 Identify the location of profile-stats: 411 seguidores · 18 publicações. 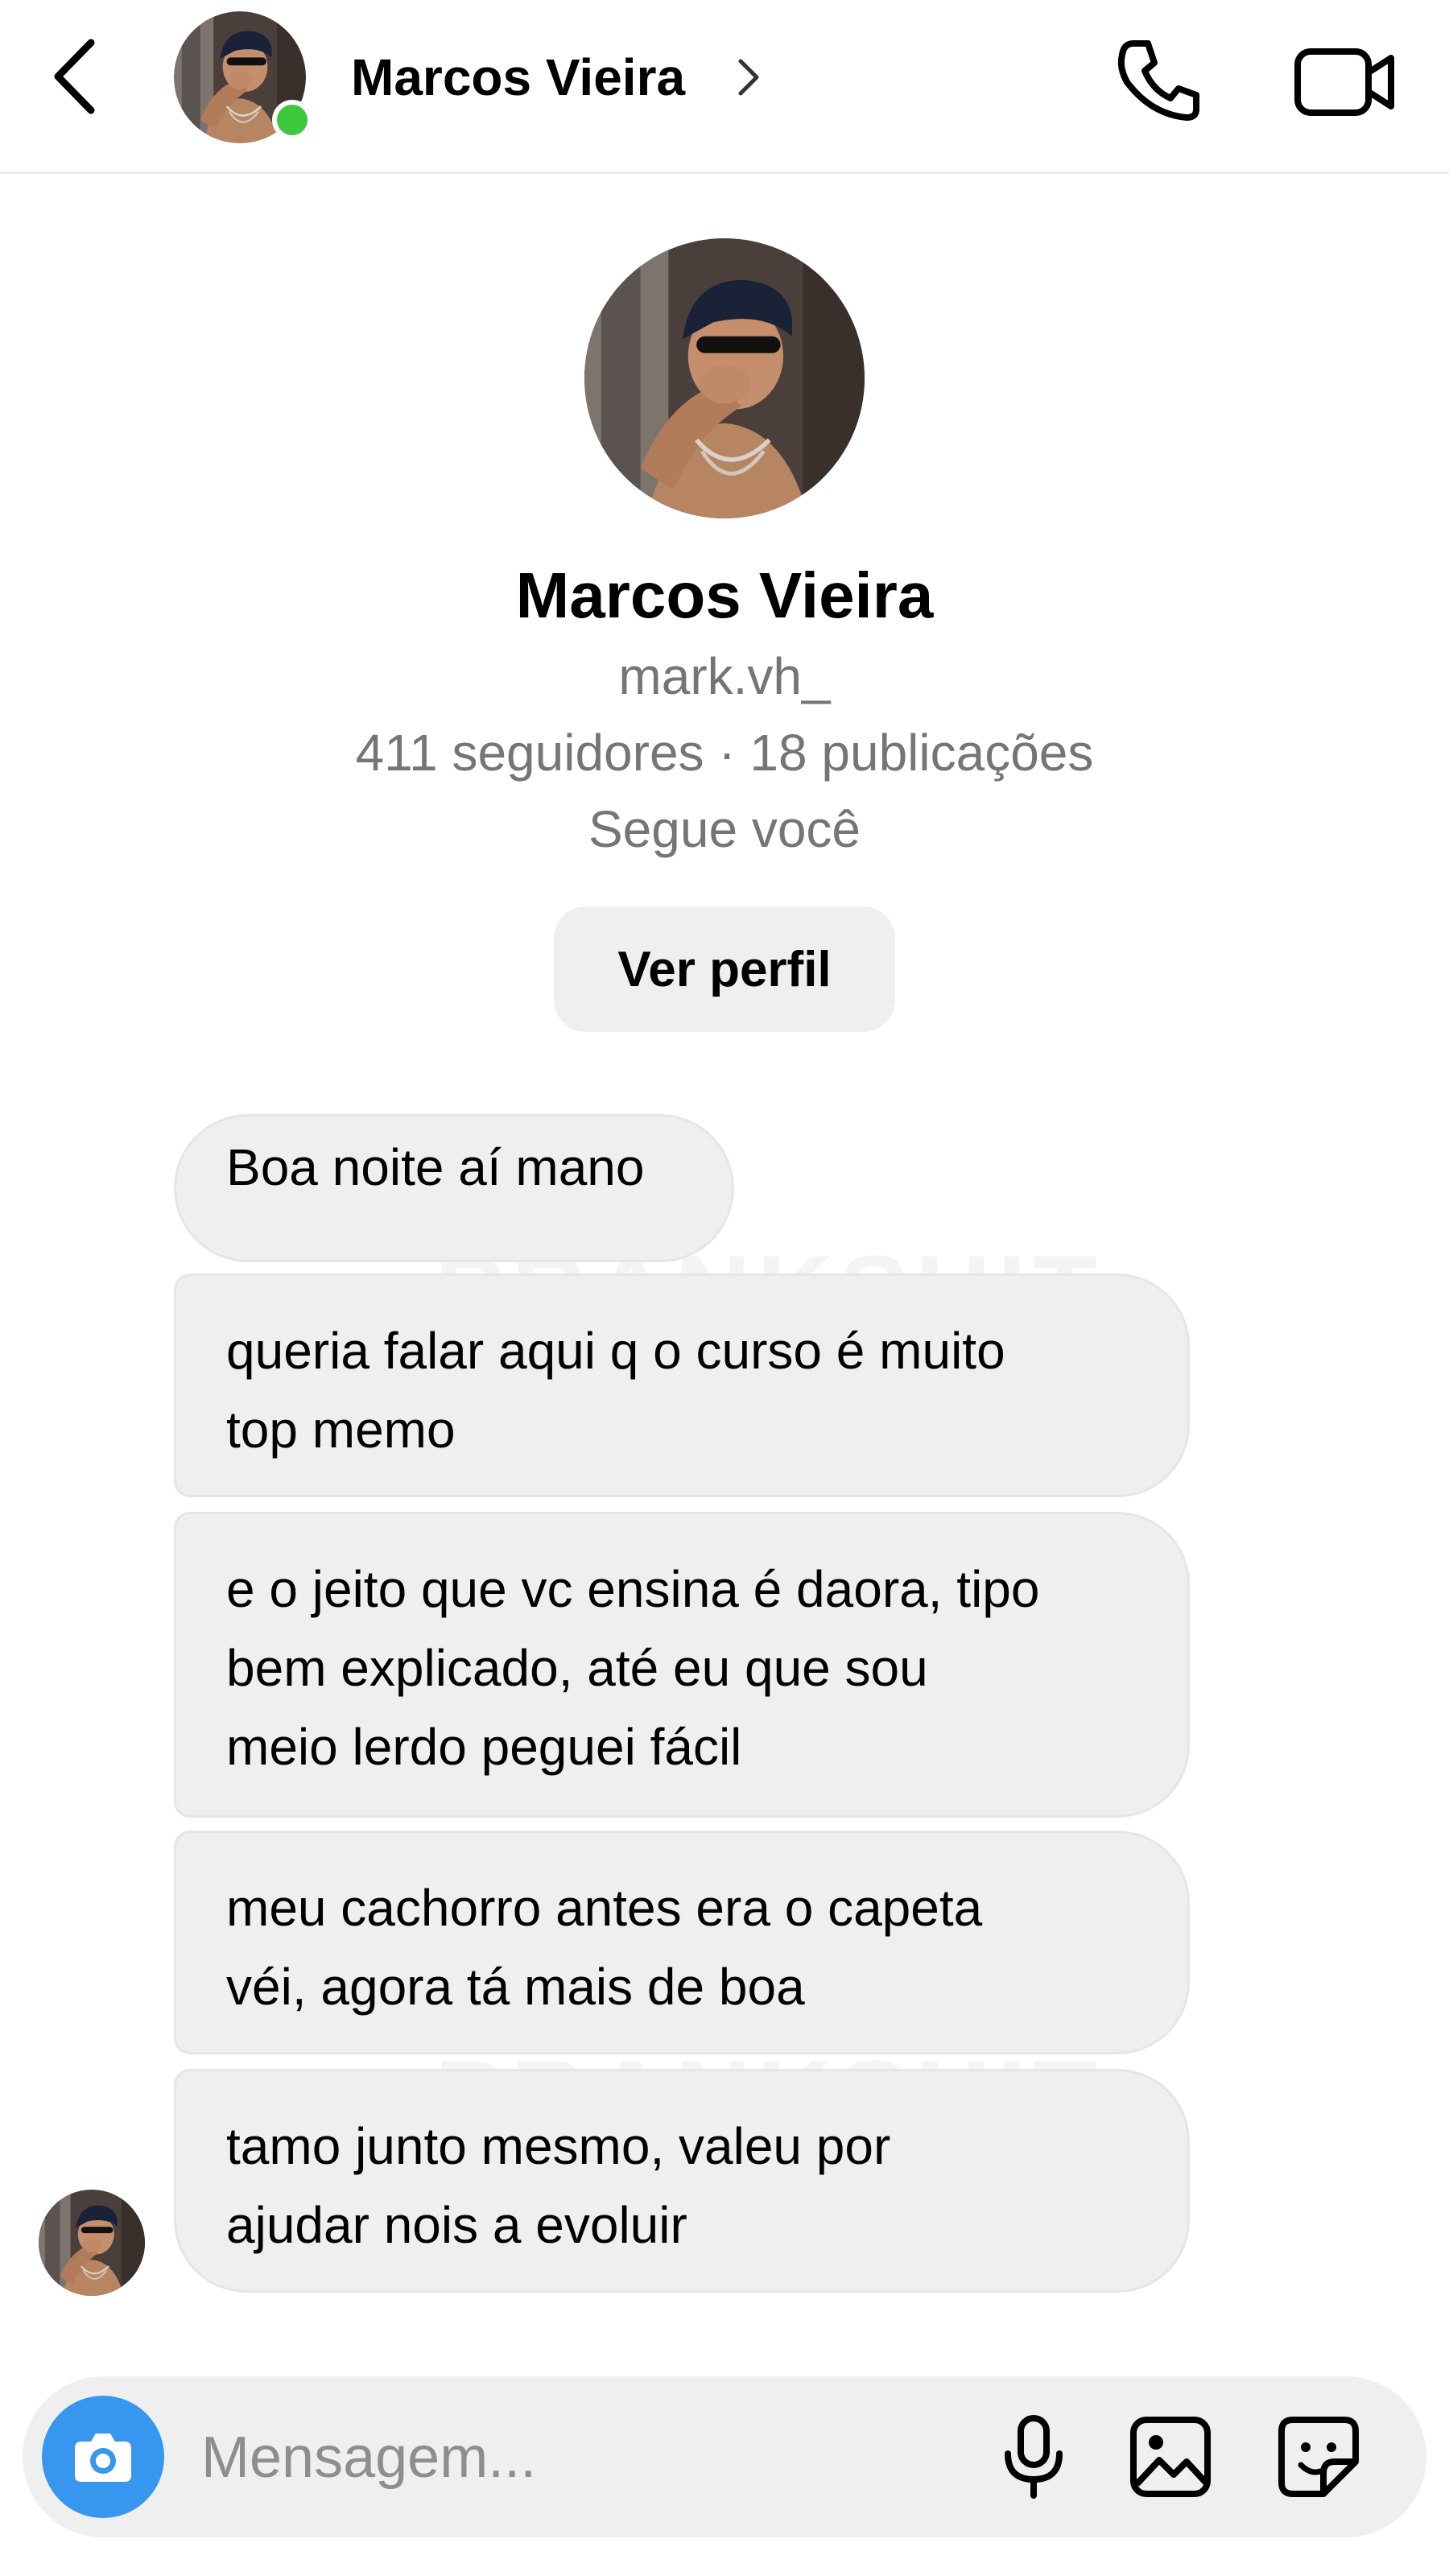
(724, 753).